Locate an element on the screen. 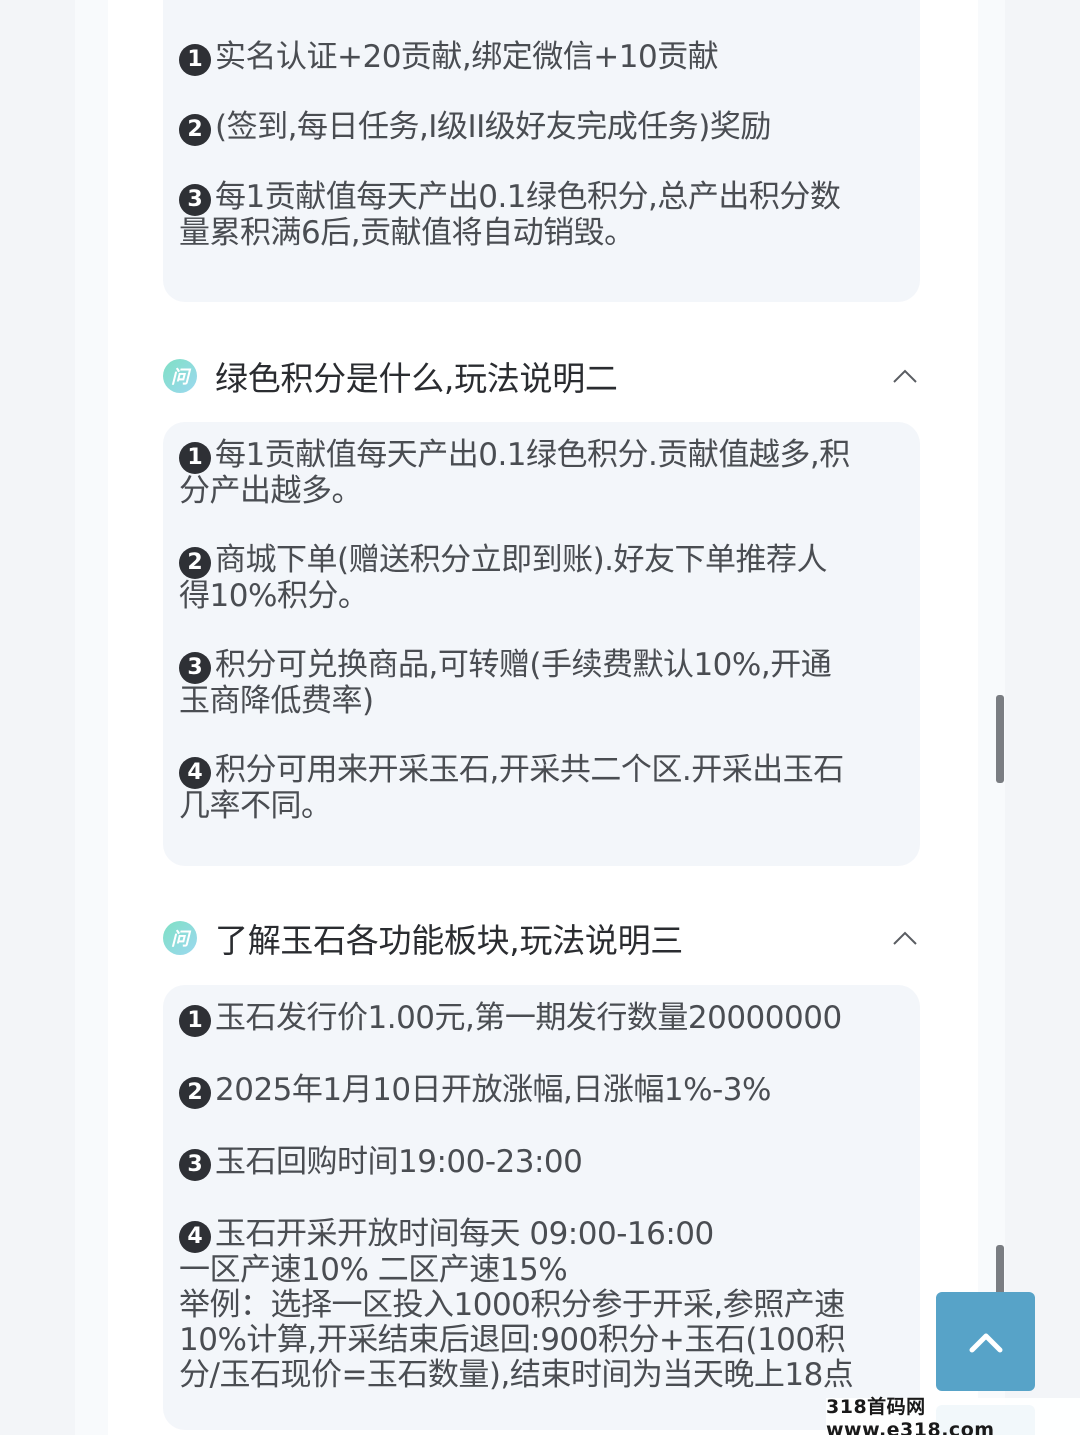 This screenshot has height=1435, width=1080. list-item: 2 商城下单(赠送积分立即到账).好友下单推荐人 得10%积分。 is located at coordinates (542, 578).